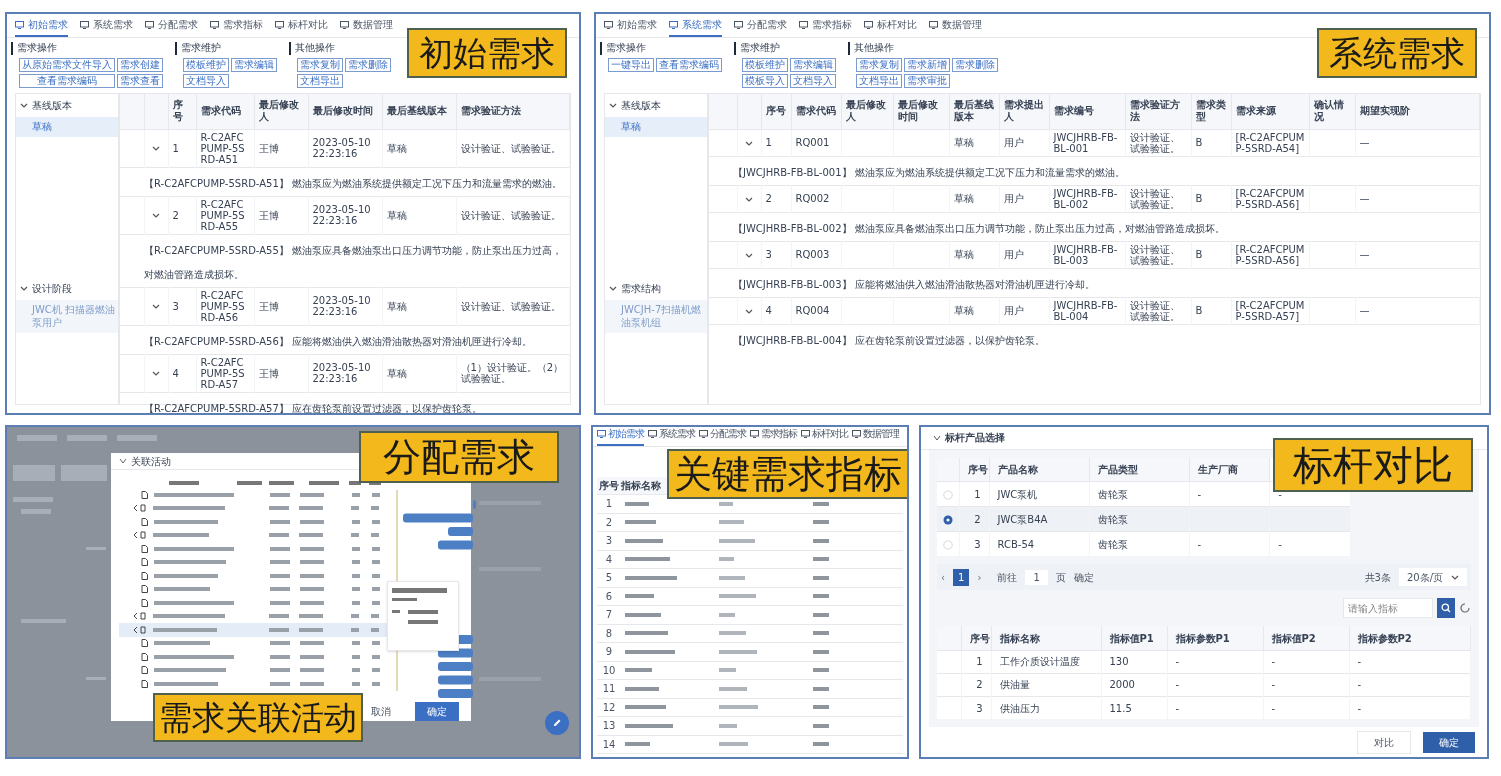 This screenshot has height=776, width=1501. Describe the element at coordinates (979, 577) in the screenshot. I see `next-page-button: ›` at that location.